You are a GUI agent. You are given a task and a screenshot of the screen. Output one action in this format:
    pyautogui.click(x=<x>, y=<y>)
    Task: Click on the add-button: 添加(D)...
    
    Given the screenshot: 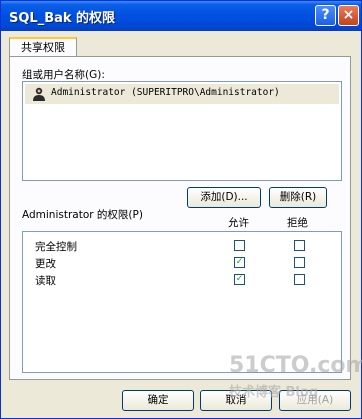 What is the action you would take?
    pyautogui.click(x=224, y=197)
    